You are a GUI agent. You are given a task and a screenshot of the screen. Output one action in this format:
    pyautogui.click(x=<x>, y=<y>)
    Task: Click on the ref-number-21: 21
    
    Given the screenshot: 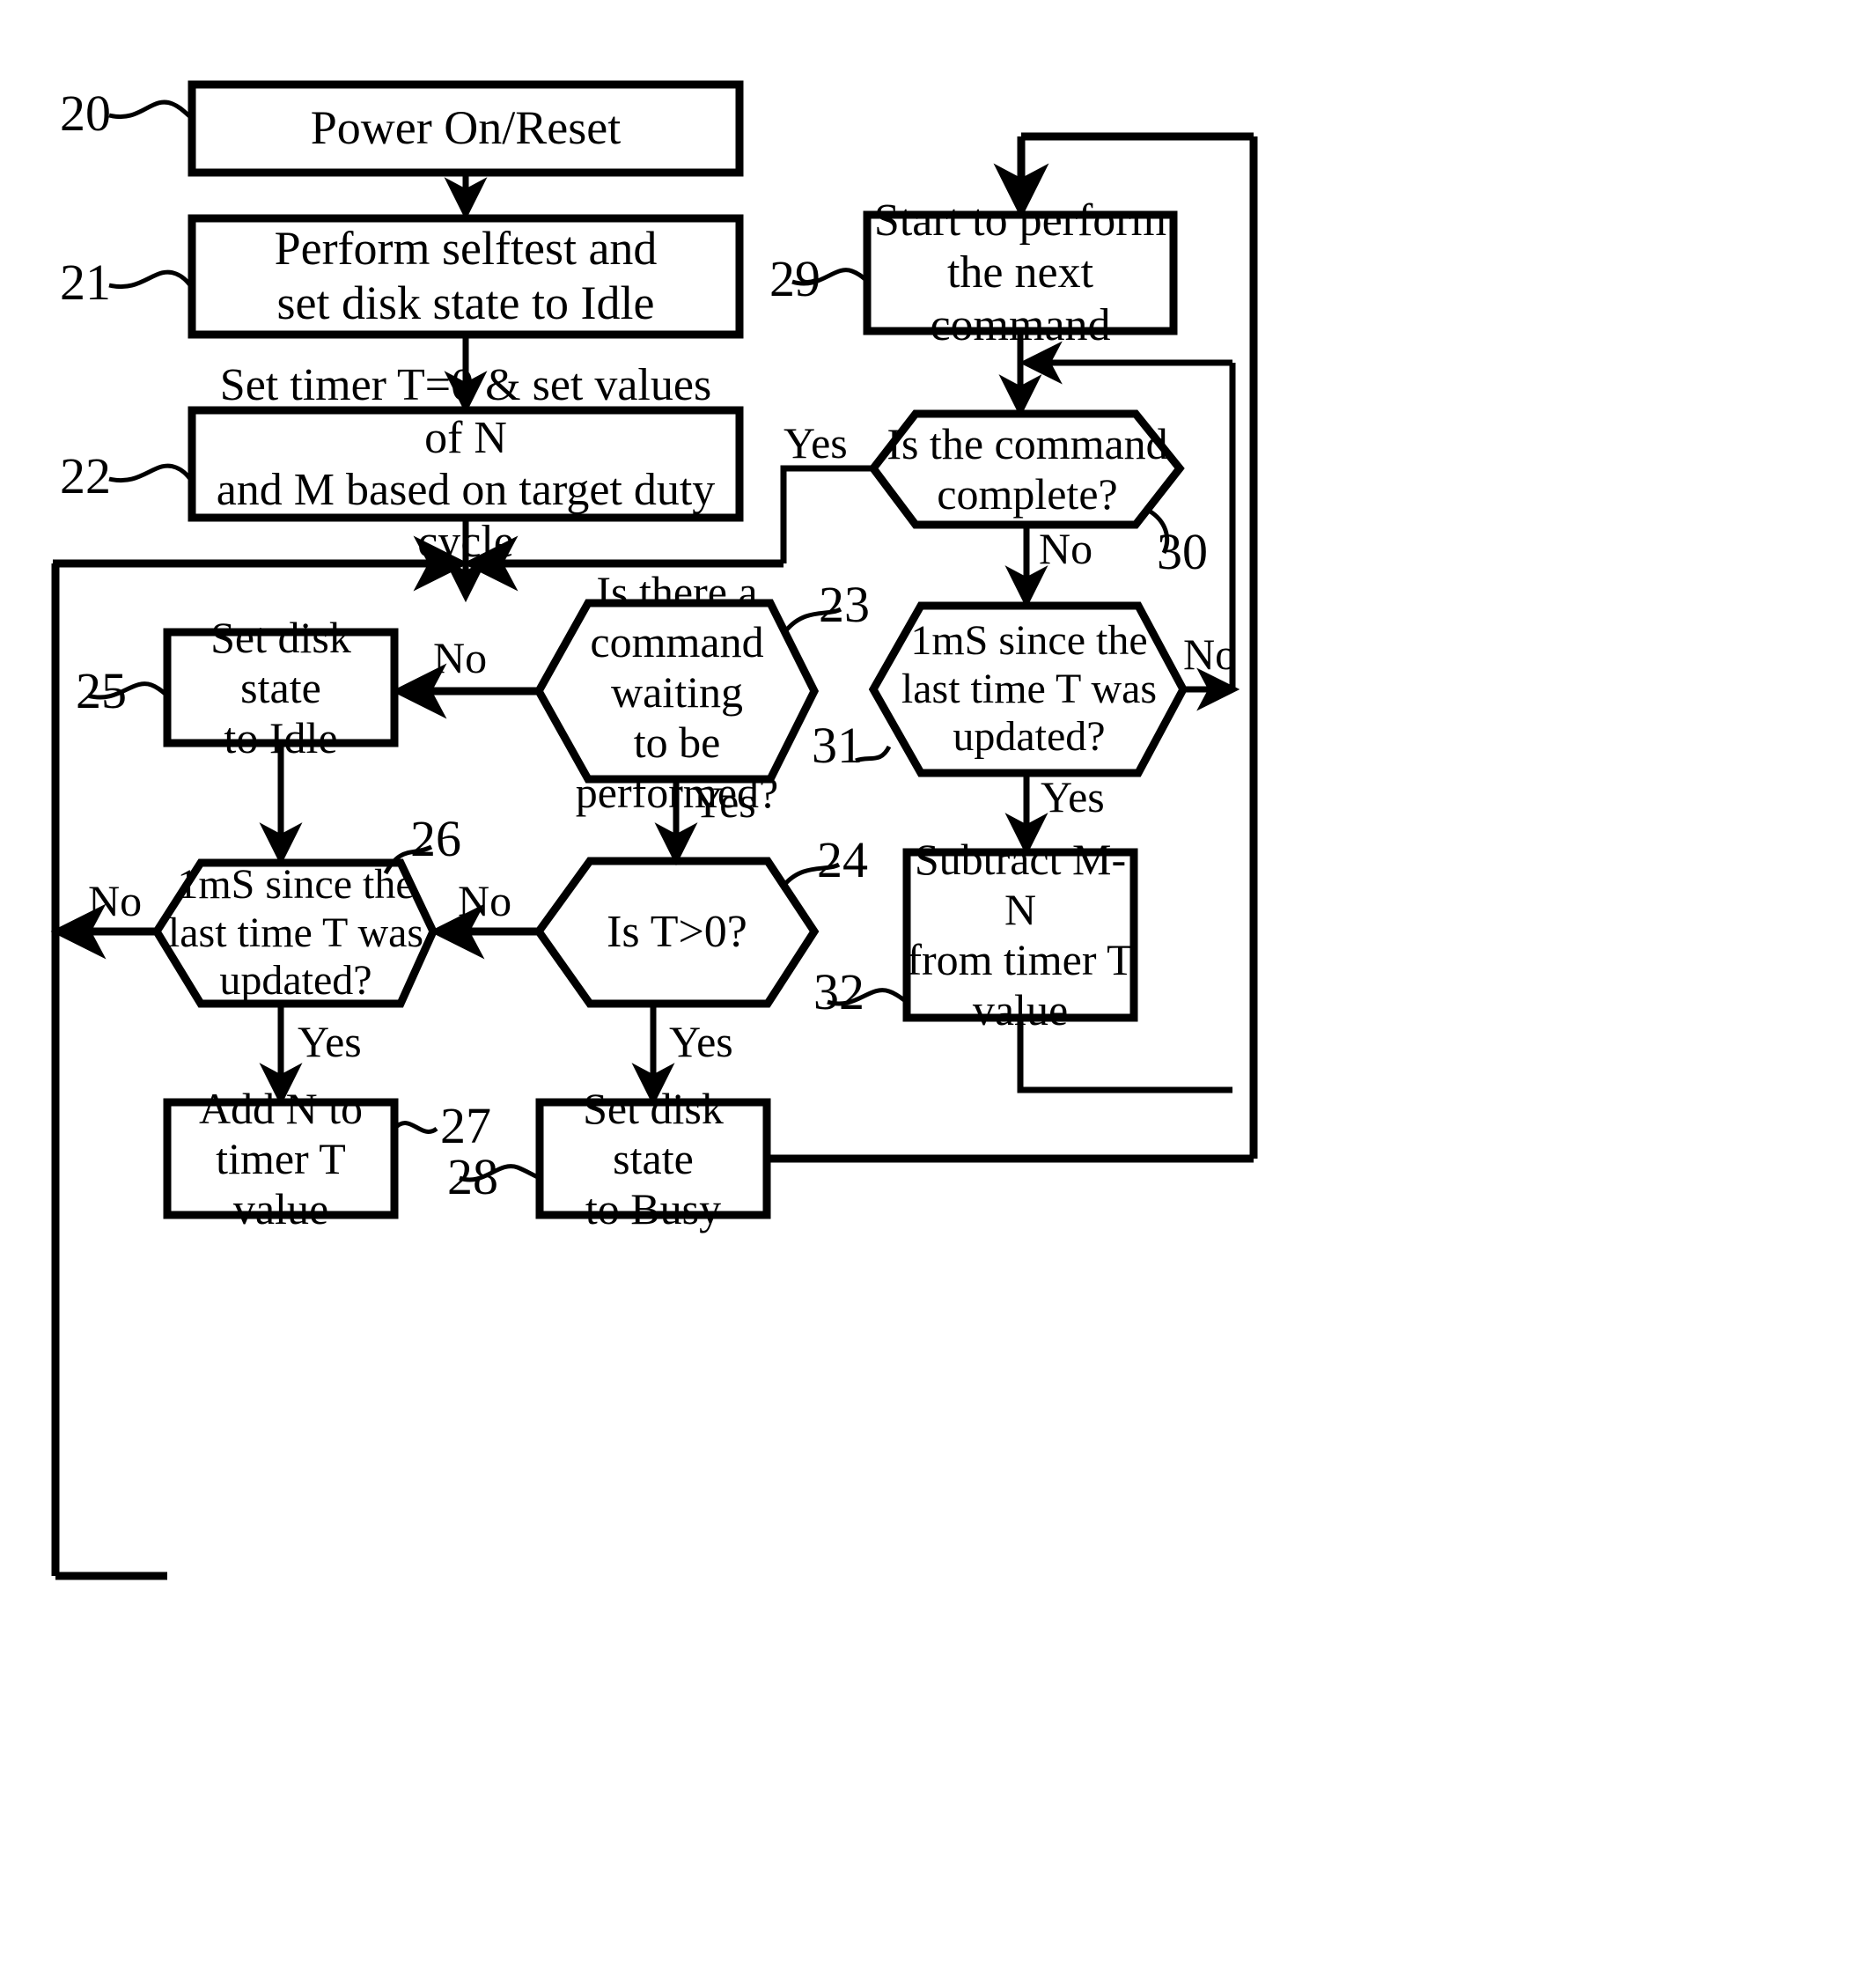 What is the action you would take?
    pyautogui.click(x=85, y=282)
    